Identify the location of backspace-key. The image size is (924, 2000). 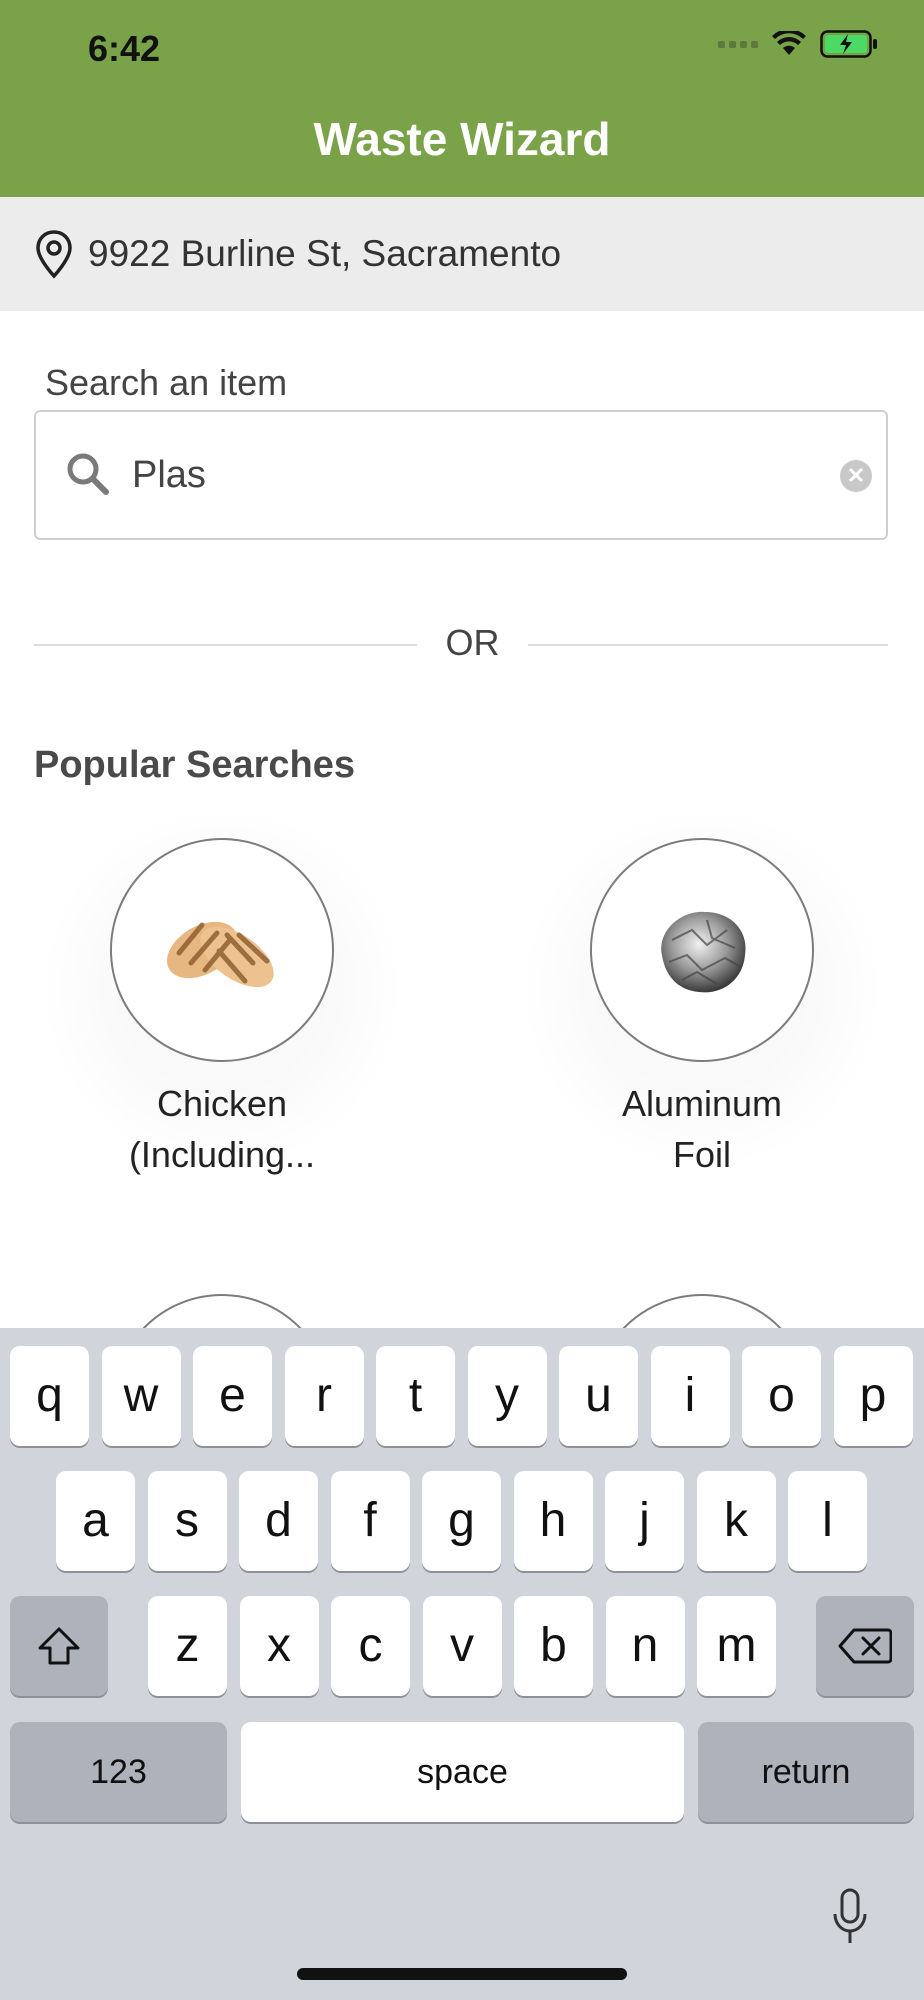
(865, 1646).